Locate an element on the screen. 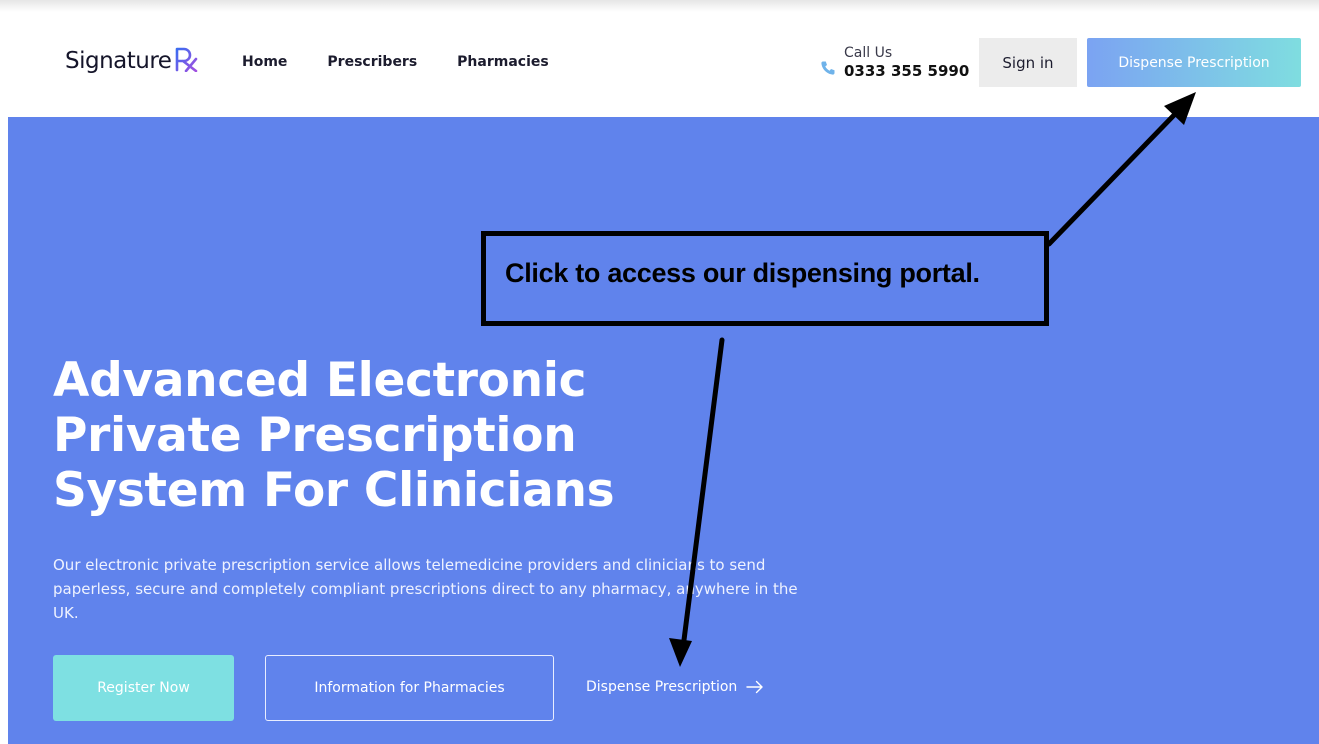 The height and width of the screenshot is (744, 1319). dispense-prescription-link: Dispense Prescription is located at coordinates (675, 687).